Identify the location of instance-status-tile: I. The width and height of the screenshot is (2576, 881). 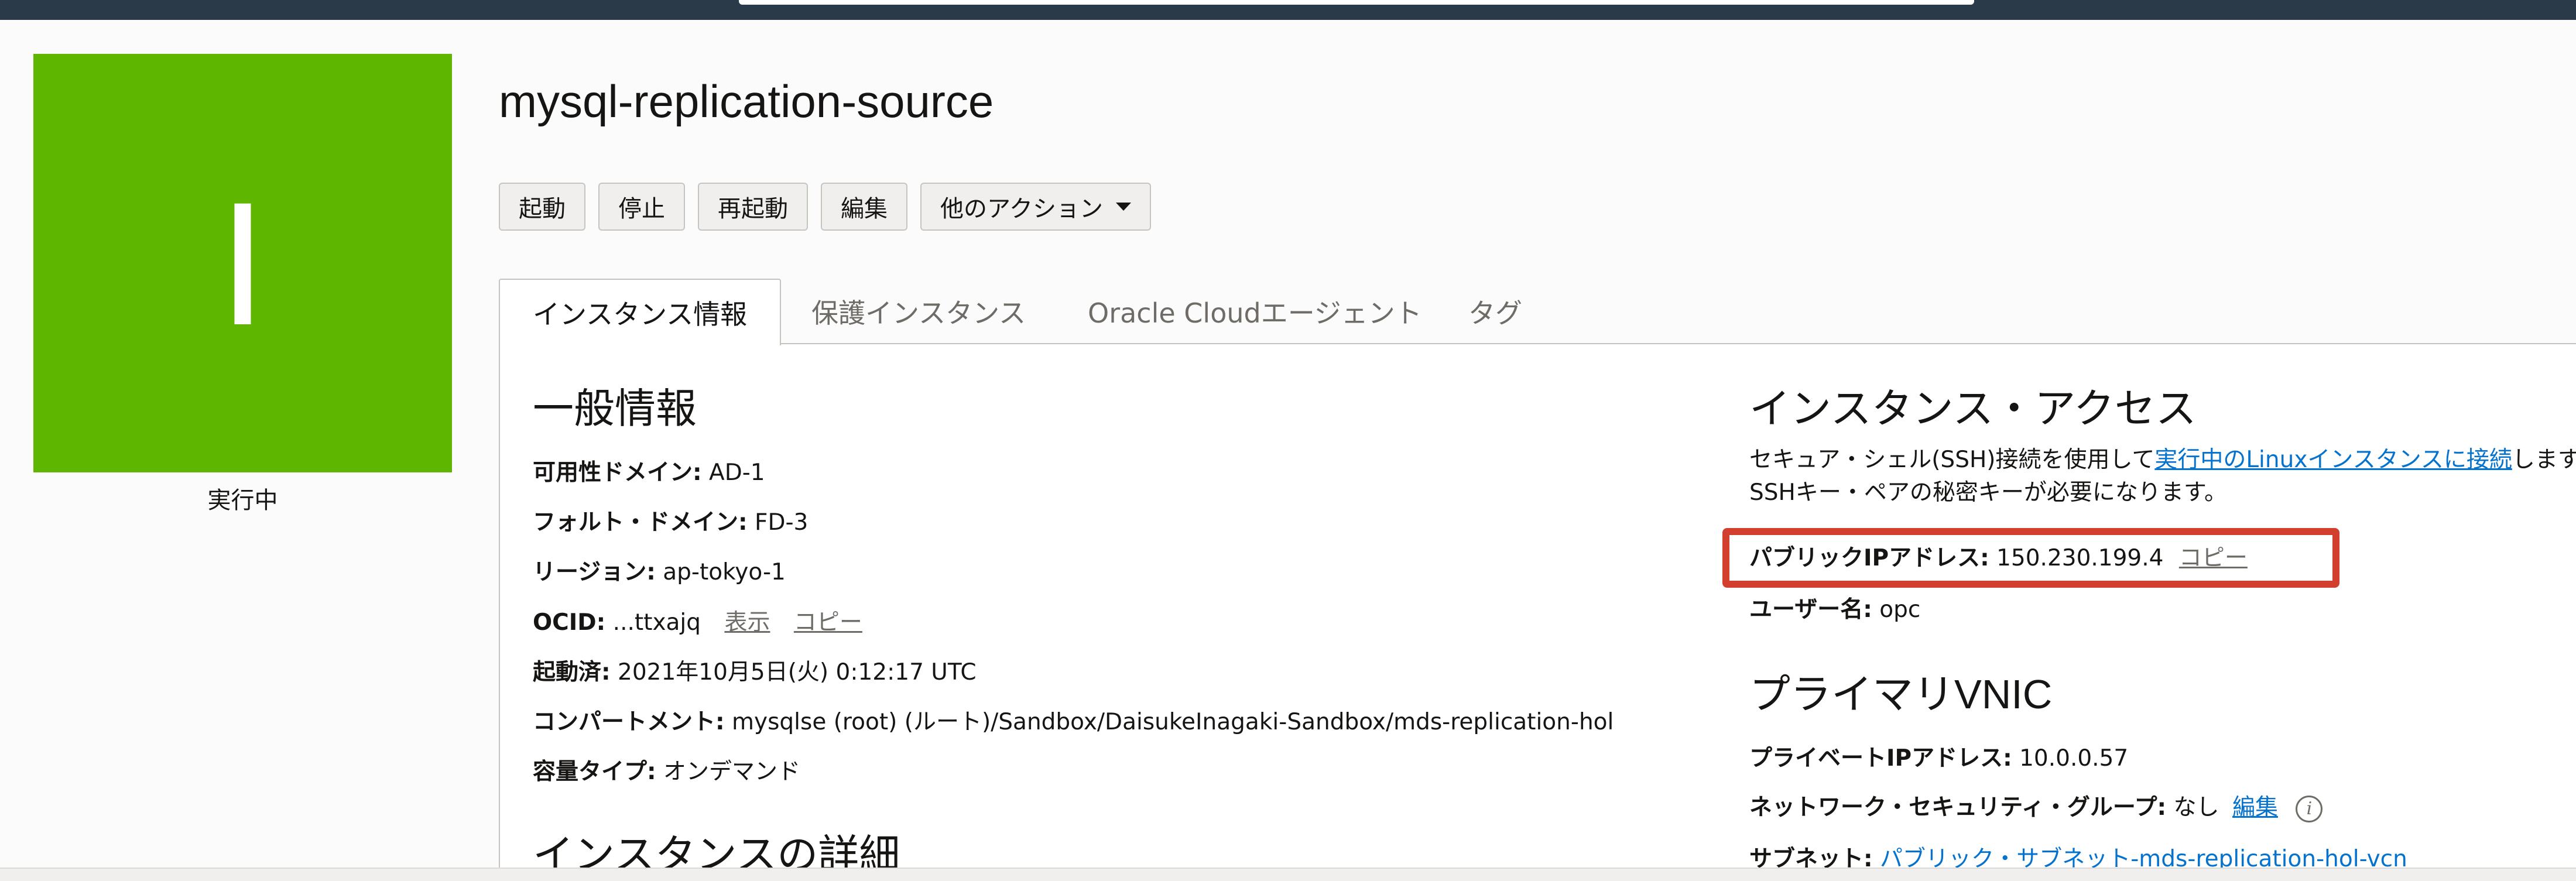
(242, 263).